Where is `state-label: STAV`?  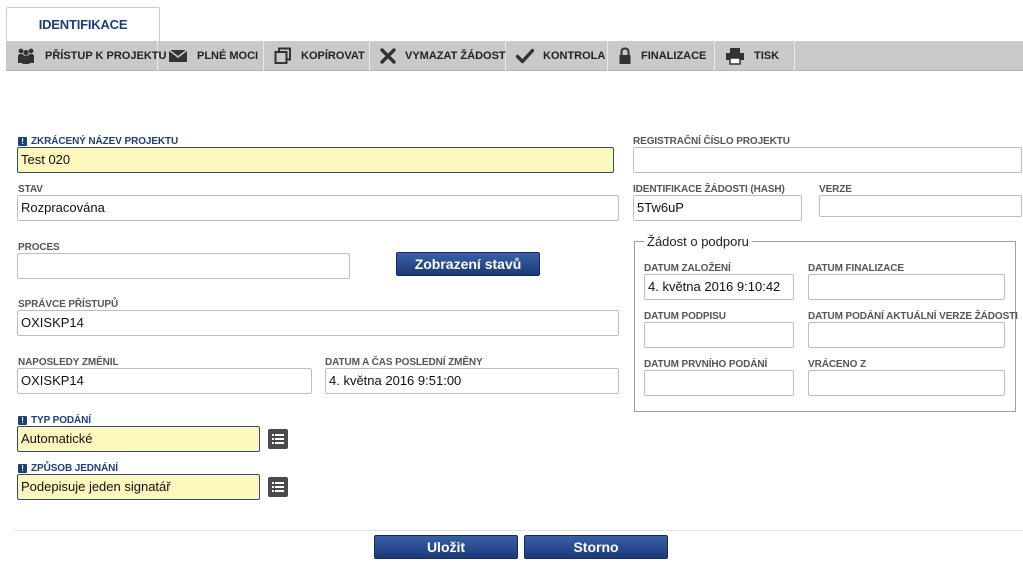 state-label: STAV is located at coordinates (30, 189).